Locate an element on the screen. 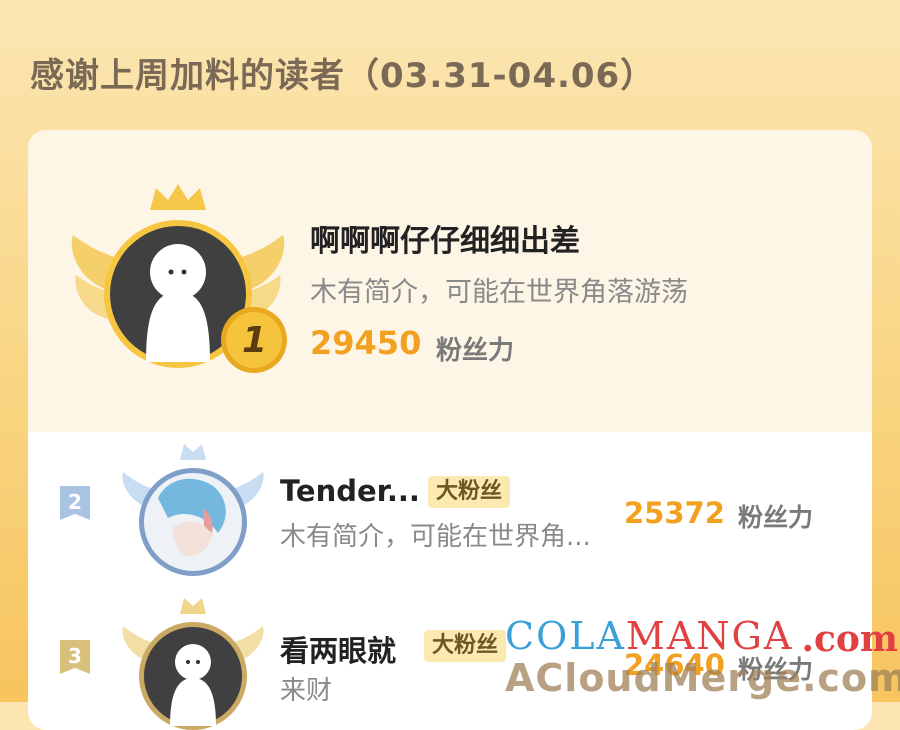 The width and height of the screenshot is (900, 730). reader-score: 24640 is located at coordinates (674, 665).